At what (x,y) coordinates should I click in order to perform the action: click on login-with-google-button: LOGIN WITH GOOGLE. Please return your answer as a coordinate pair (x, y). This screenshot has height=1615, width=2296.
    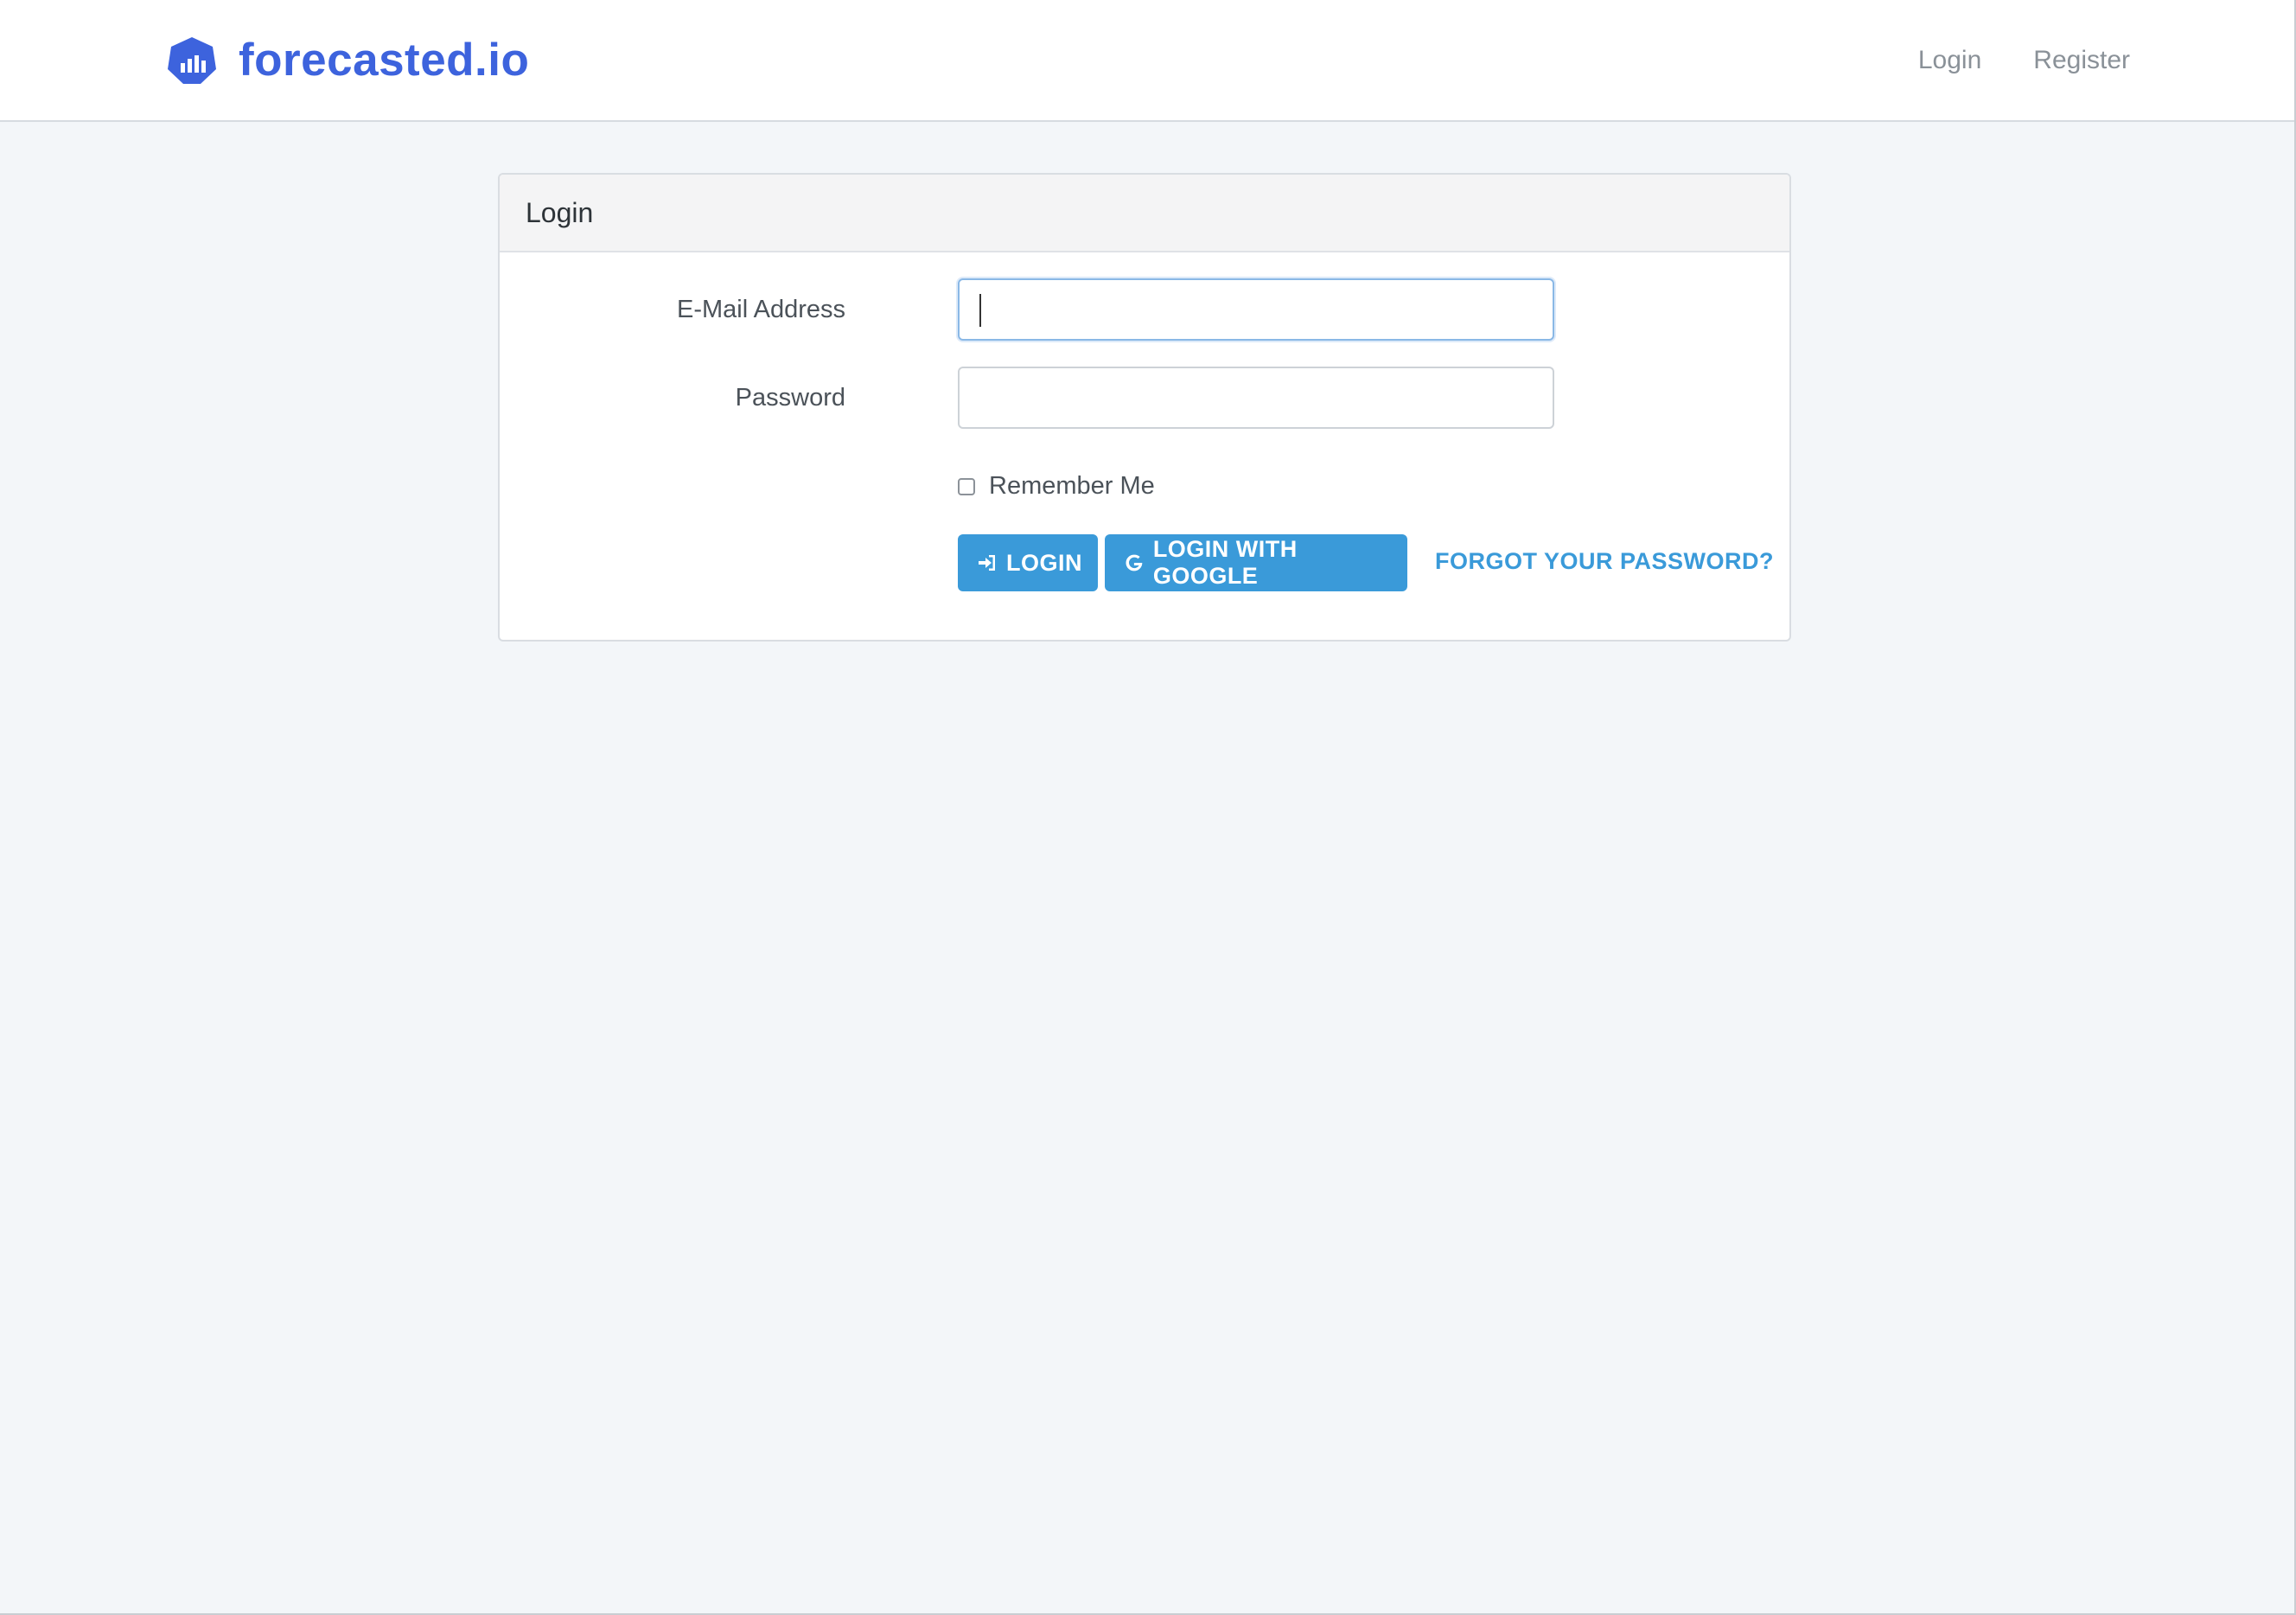
    Looking at the image, I should click on (1256, 562).